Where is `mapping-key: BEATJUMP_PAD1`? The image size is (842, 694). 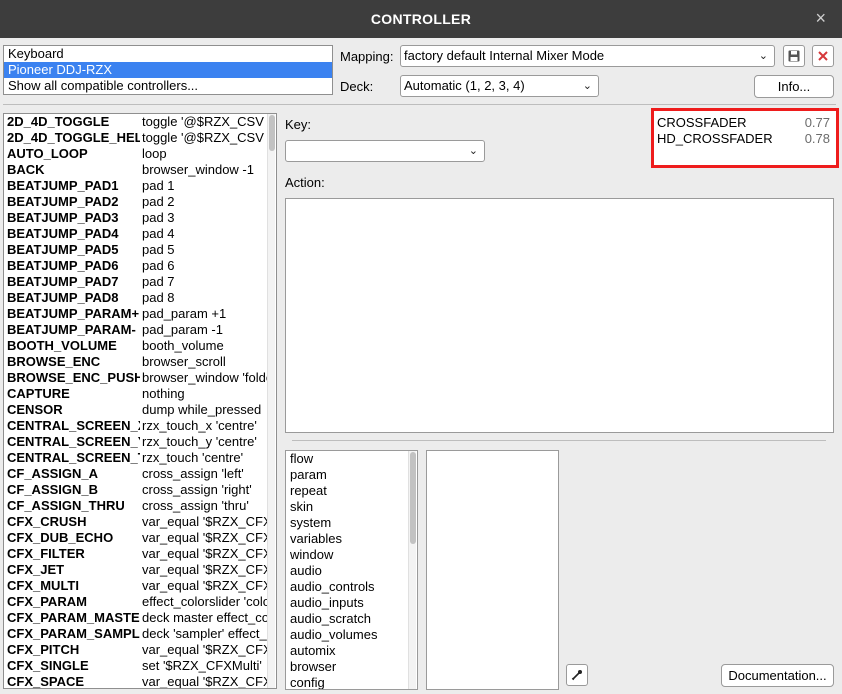 mapping-key: BEATJUMP_PAD1 is located at coordinates (63, 185).